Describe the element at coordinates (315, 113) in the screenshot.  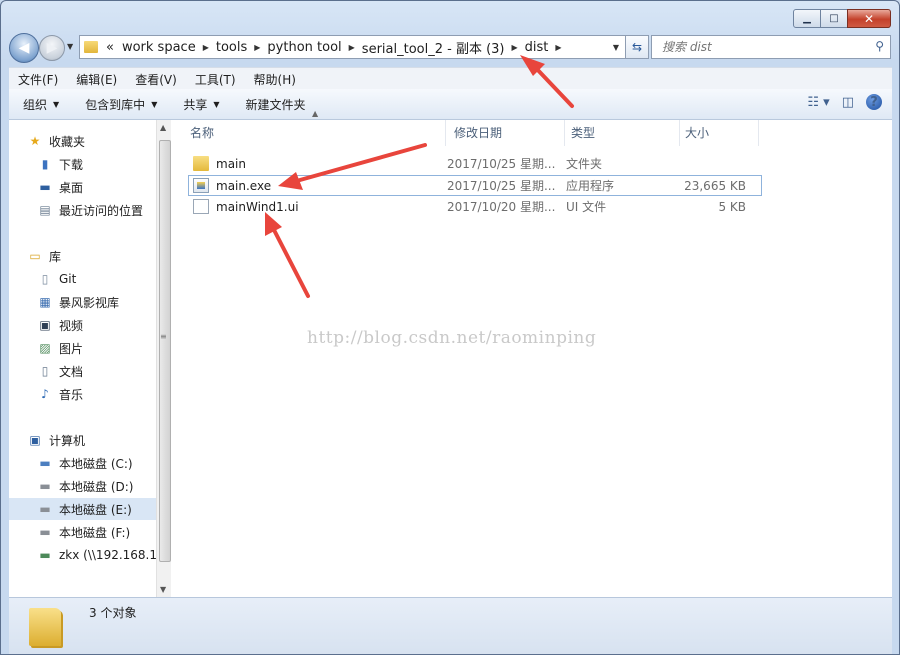
I see `sort-ascending-icon: ▲` at that location.